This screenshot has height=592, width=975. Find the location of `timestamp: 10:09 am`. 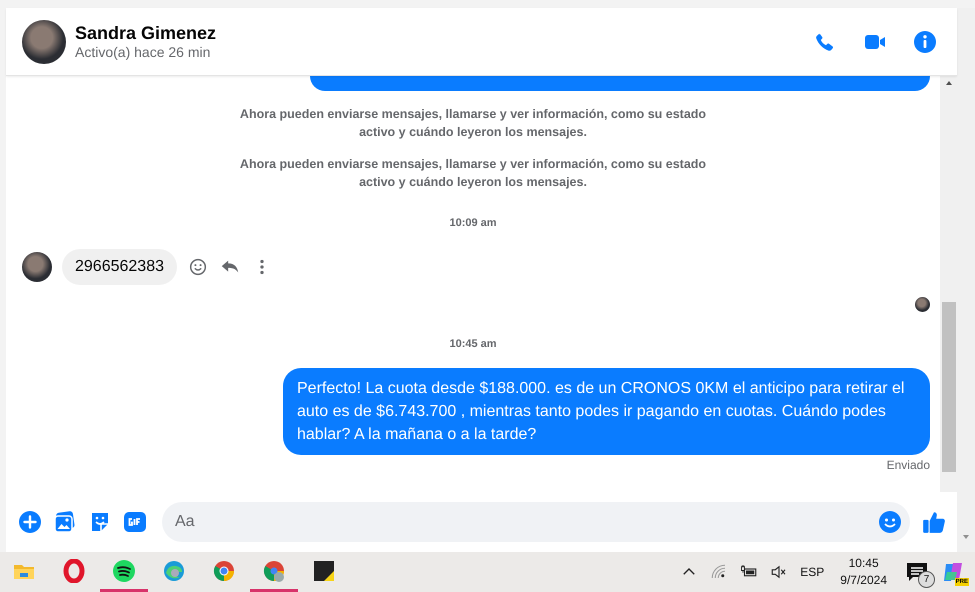

timestamp: 10:09 am is located at coordinates (473, 223).